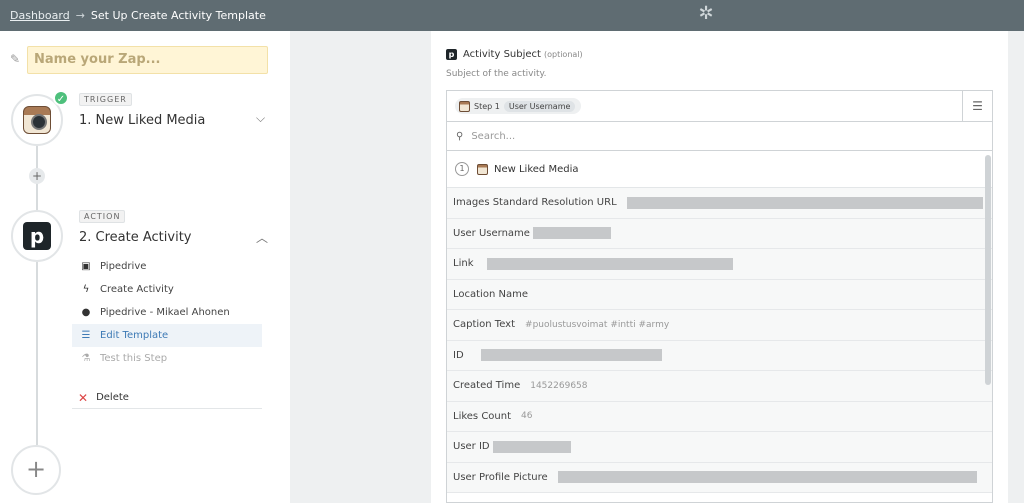 Image resolution: width=1024 pixels, height=503 pixels. I want to click on action-tag: ACTION, so click(102, 216).